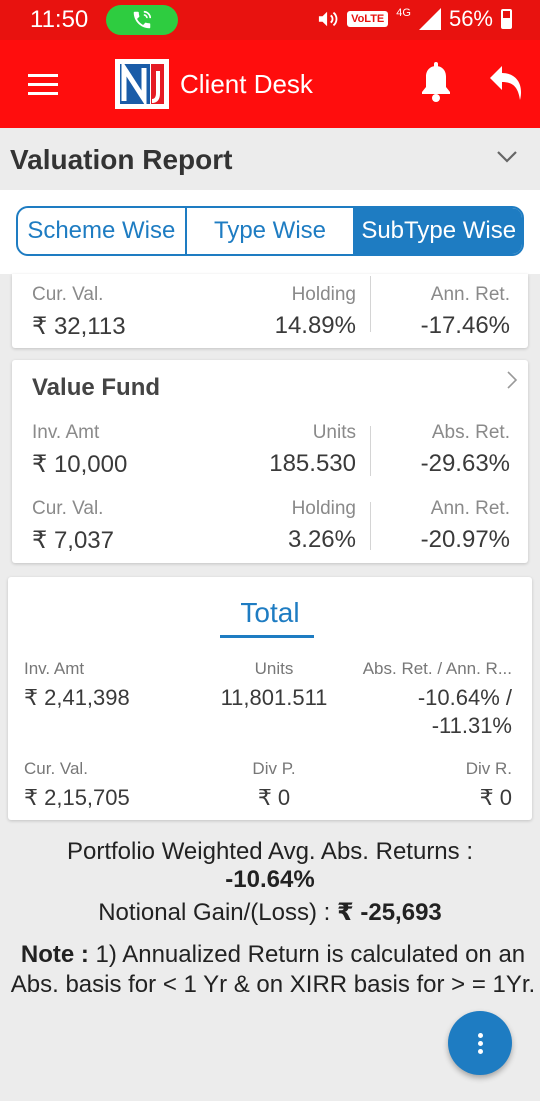 This screenshot has width=540, height=1101. What do you see at coordinates (403, 13) in the screenshot?
I see `network-type: 4G` at bounding box center [403, 13].